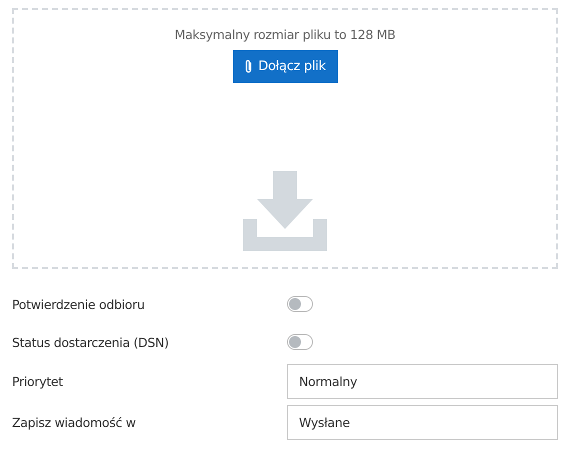 This screenshot has width=568, height=451. I want to click on file-size-hint: Maksymalny rozmiar pliku to 128 MB, so click(285, 34).